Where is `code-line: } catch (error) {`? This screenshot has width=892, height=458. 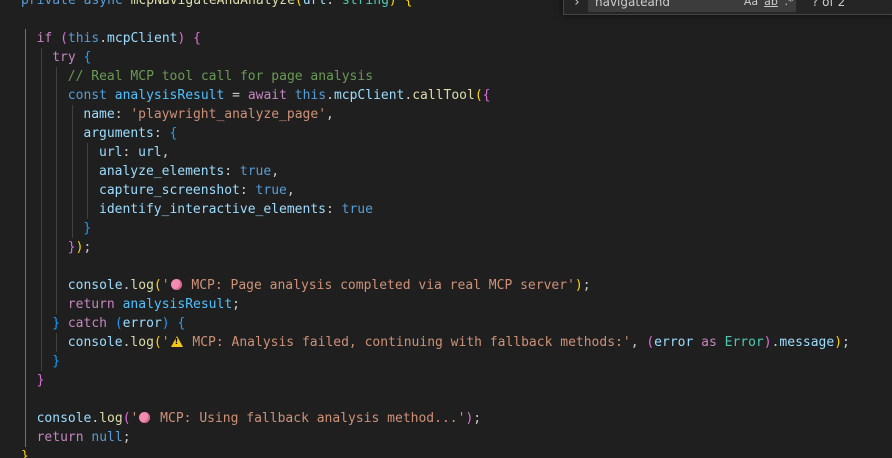
code-line: } catch (error) { is located at coordinates (118, 323).